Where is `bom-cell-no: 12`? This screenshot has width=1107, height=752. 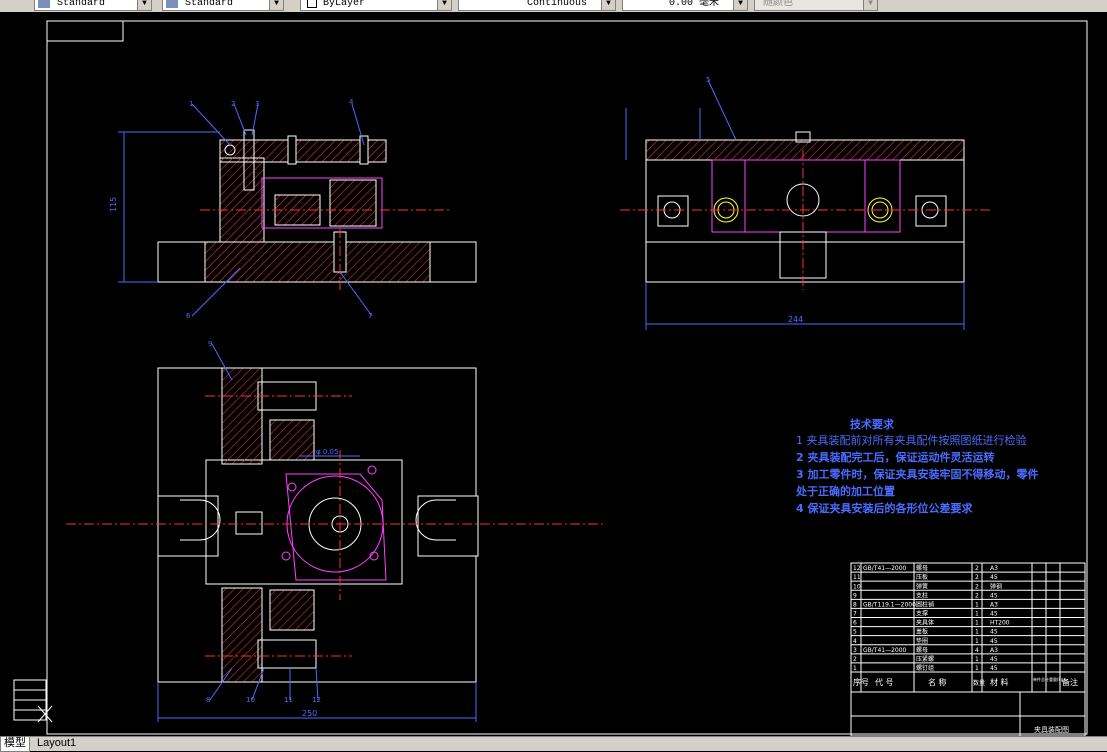
bom-cell-no: 12 is located at coordinates (857, 568).